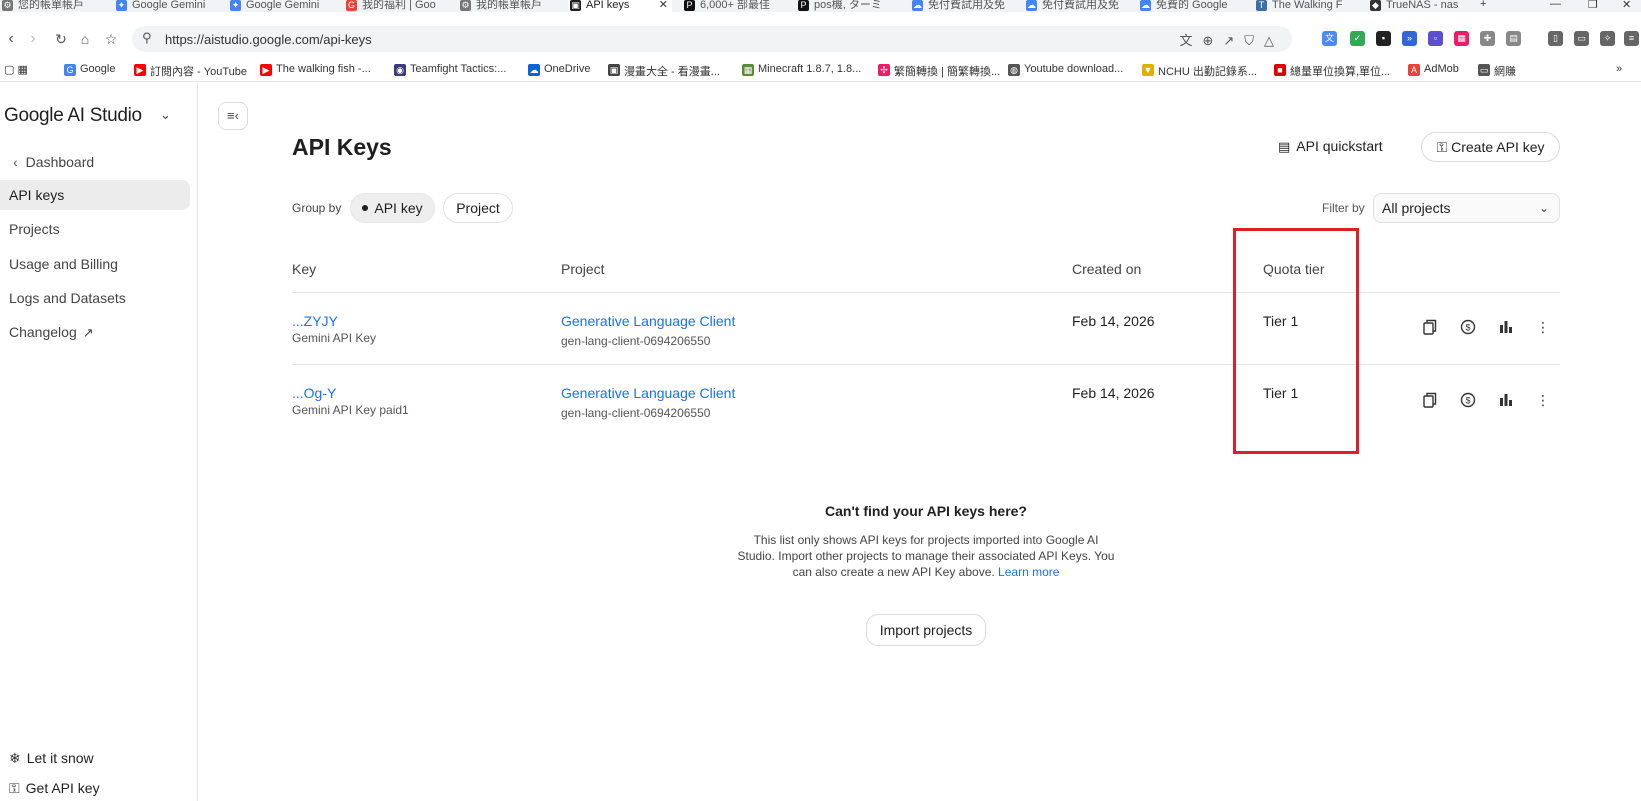 This screenshot has height=801, width=1641. What do you see at coordinates (1466, 208) in the screenshot?
I see `project-filter-select: All projects ⌄` at bounding box center [1466, 208].